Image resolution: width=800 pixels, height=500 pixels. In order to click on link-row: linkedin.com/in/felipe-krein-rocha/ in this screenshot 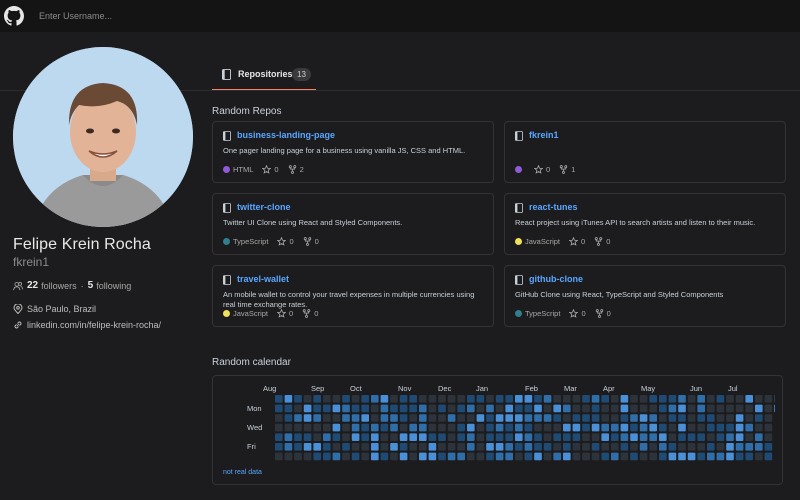, I will do `click(87, 325)`.